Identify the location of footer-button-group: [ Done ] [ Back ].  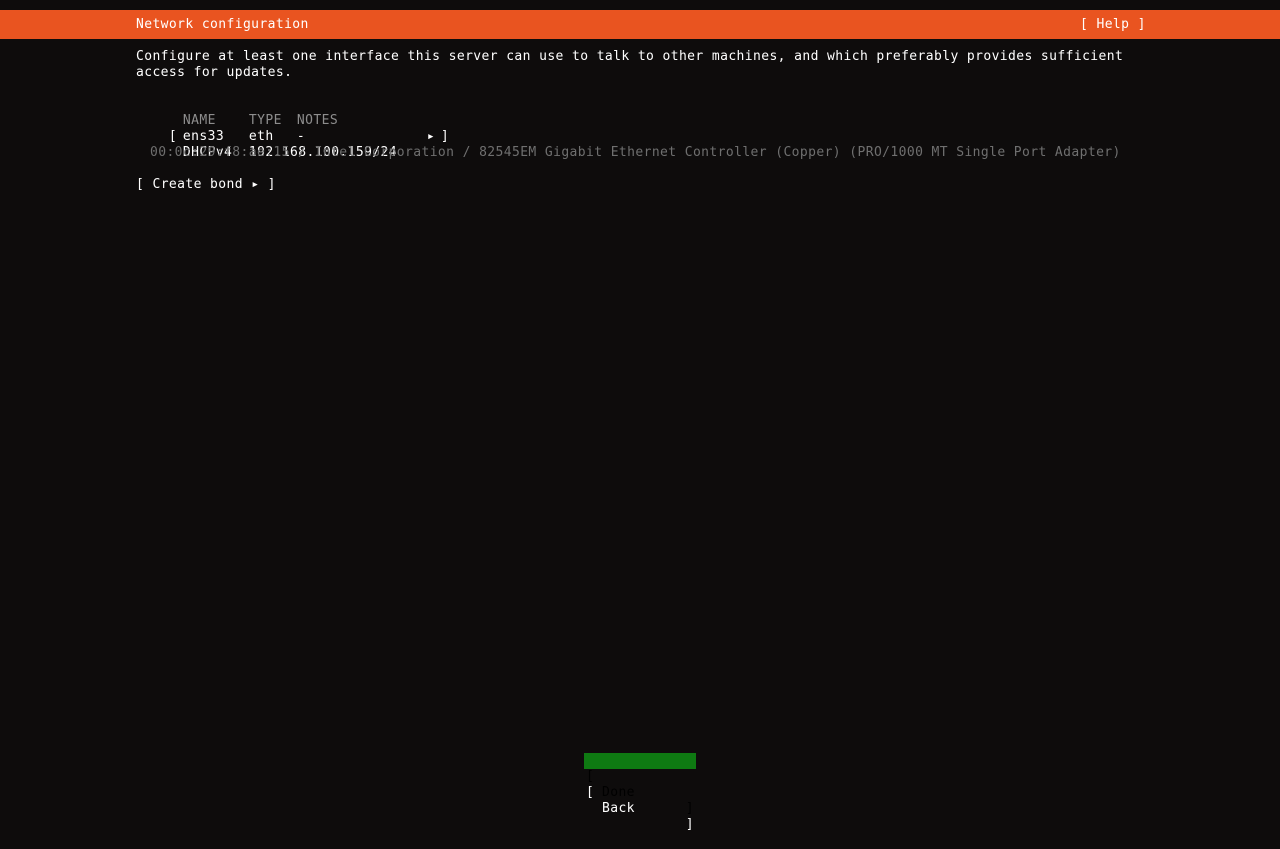
(640, 792).